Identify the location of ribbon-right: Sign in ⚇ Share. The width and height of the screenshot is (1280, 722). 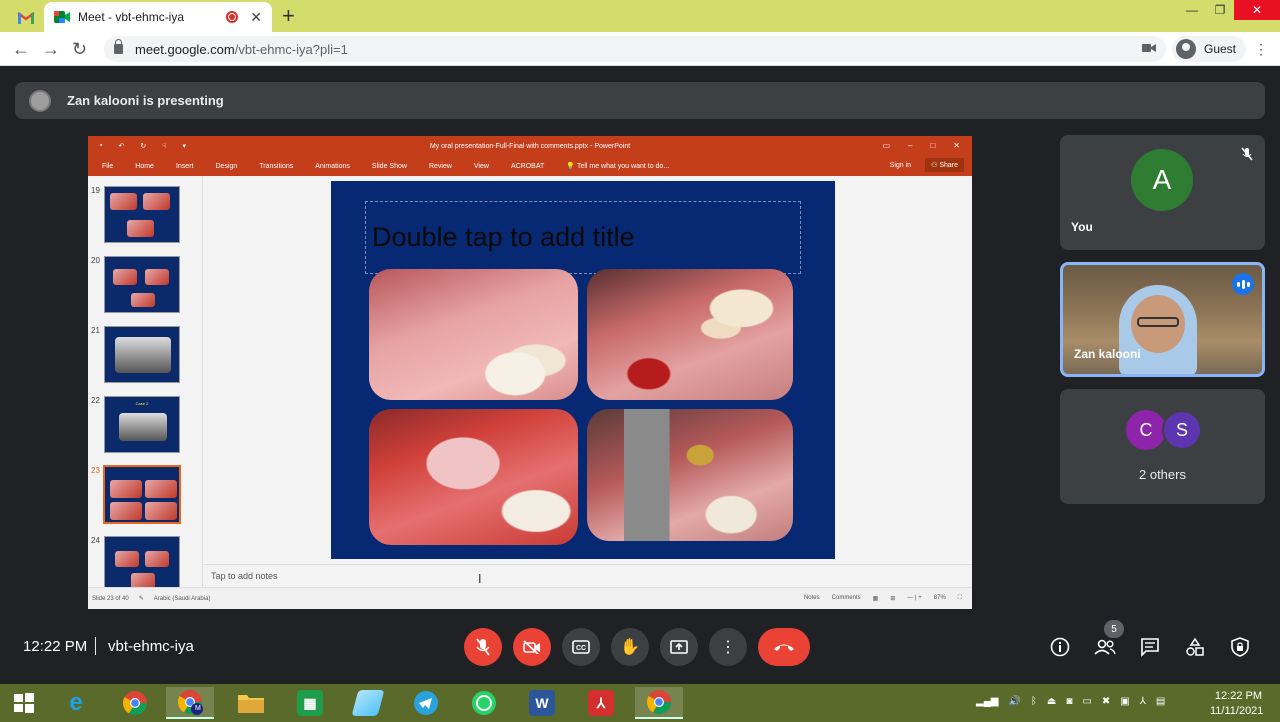
(927, 165).